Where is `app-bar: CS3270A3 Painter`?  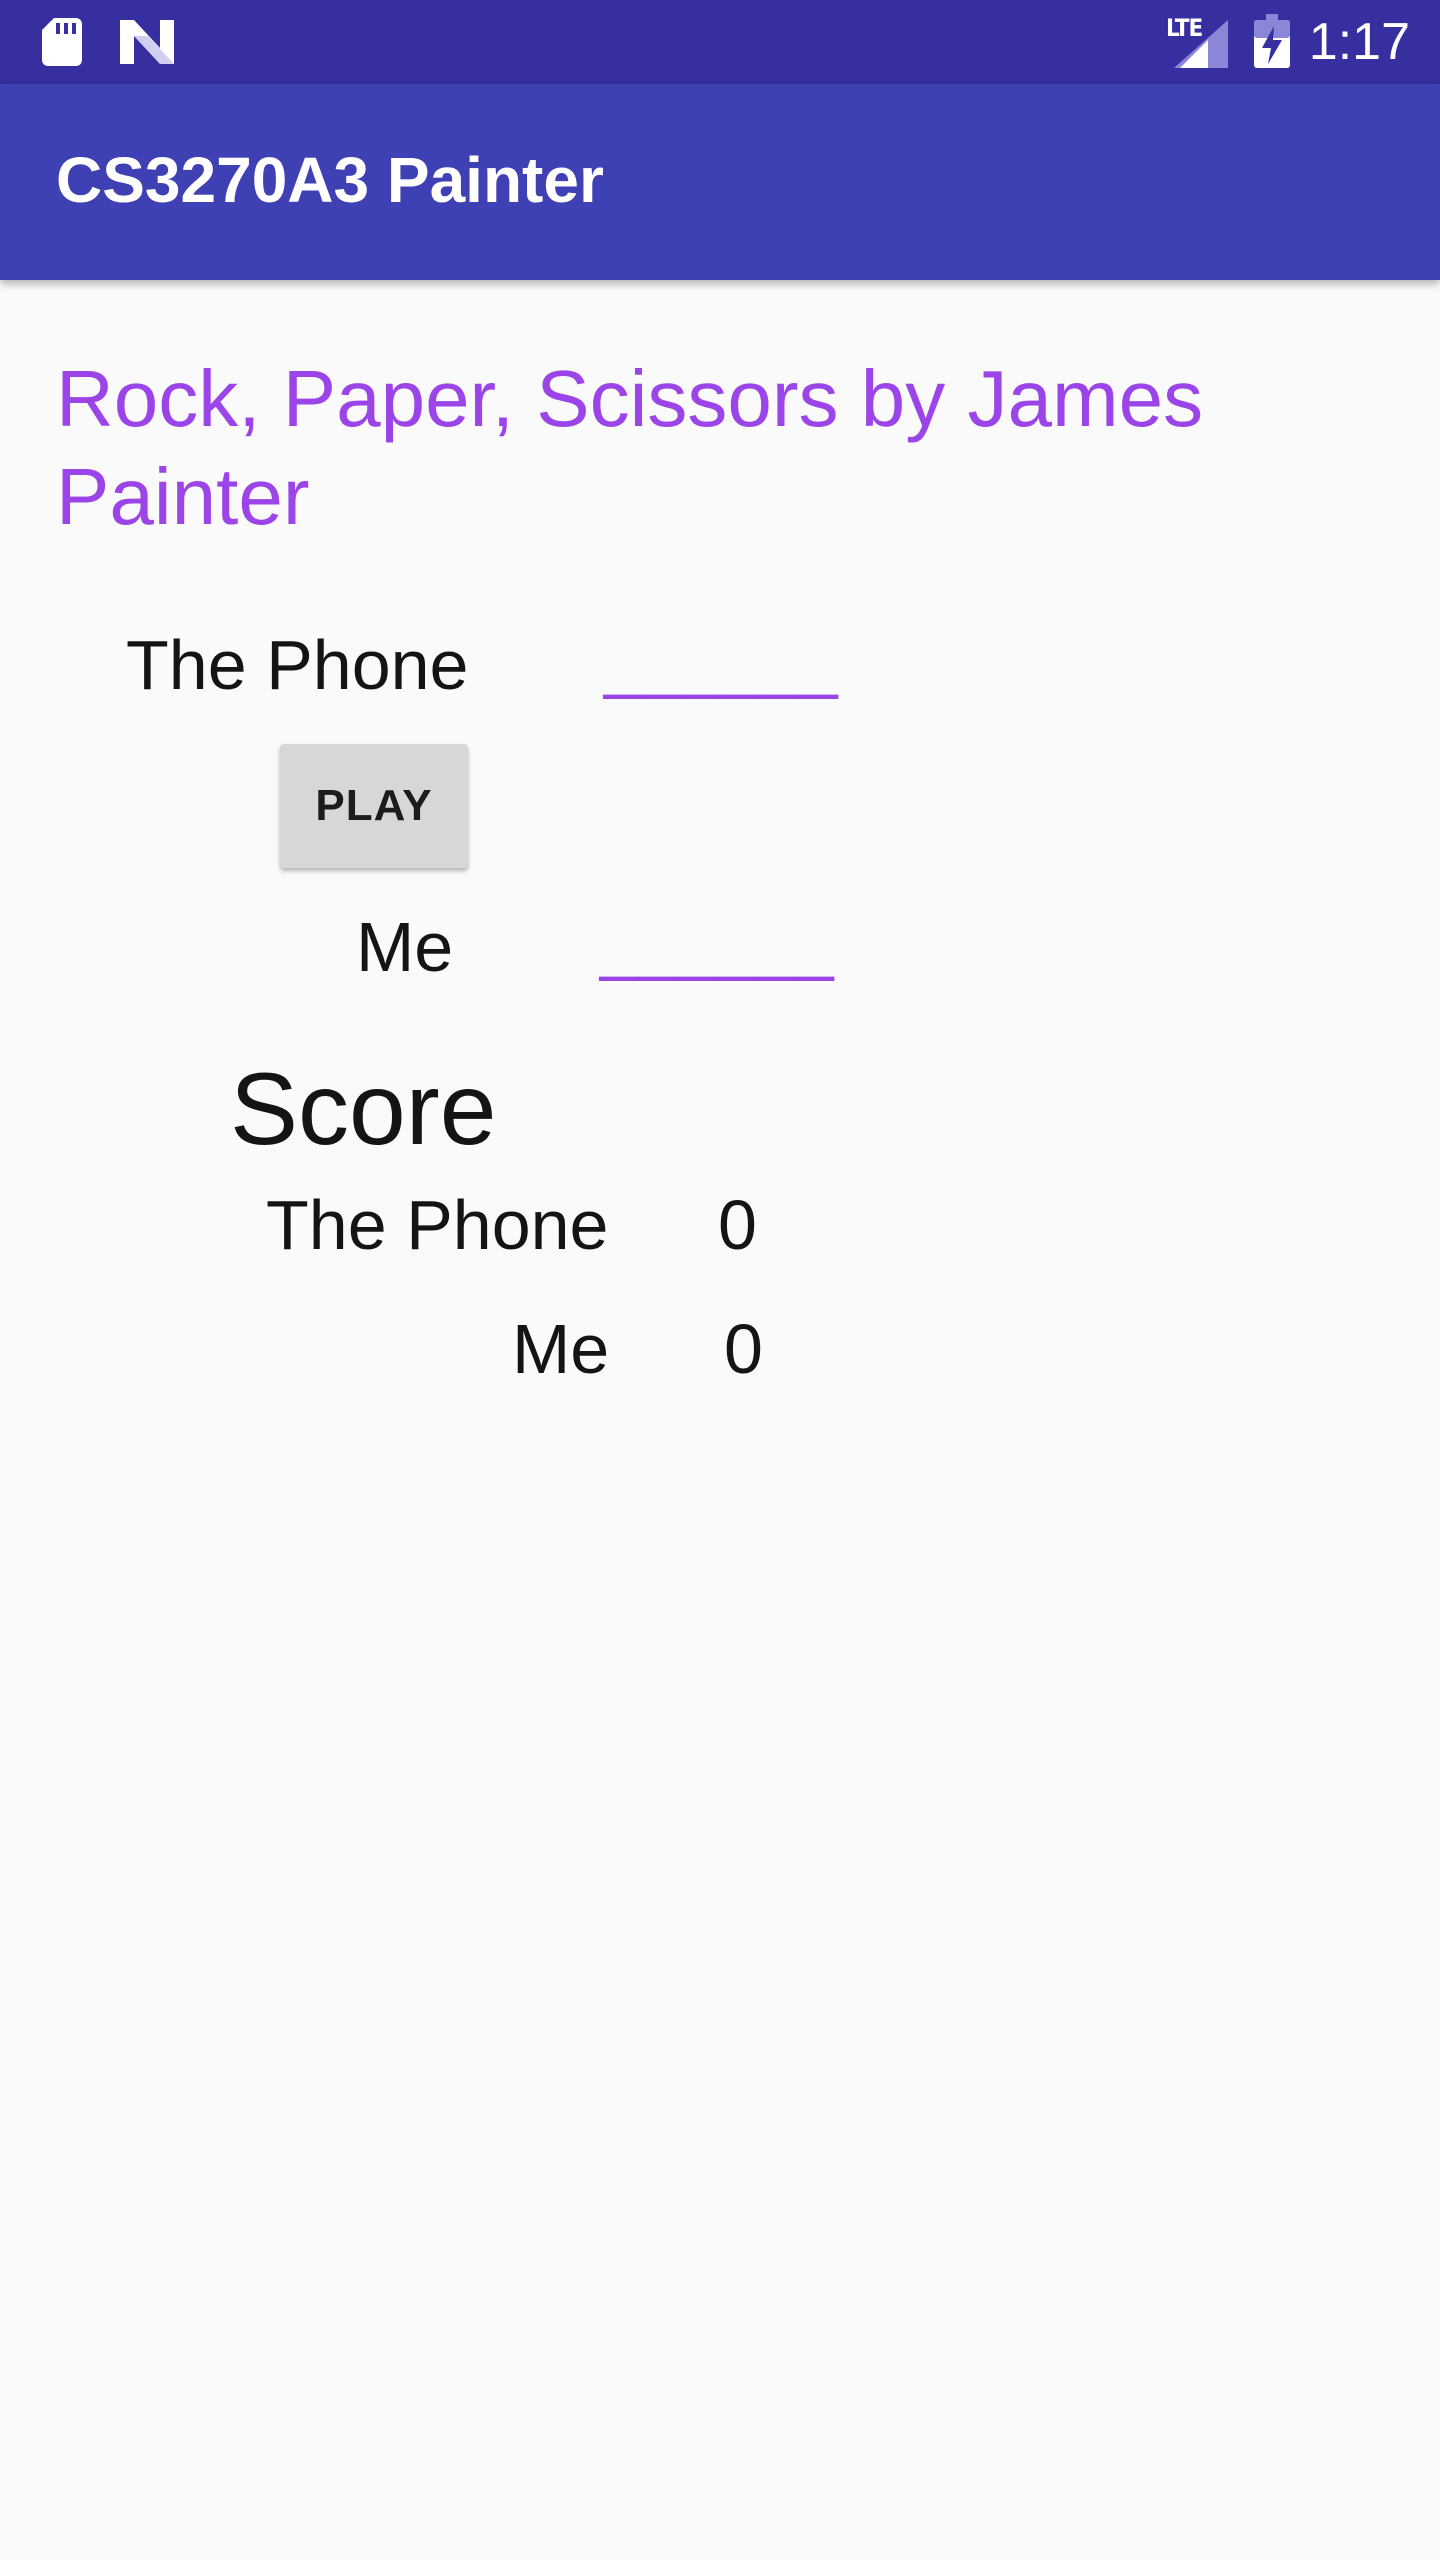 app-bar: CS3270A3 Painter is located at coordinates (720, 182).